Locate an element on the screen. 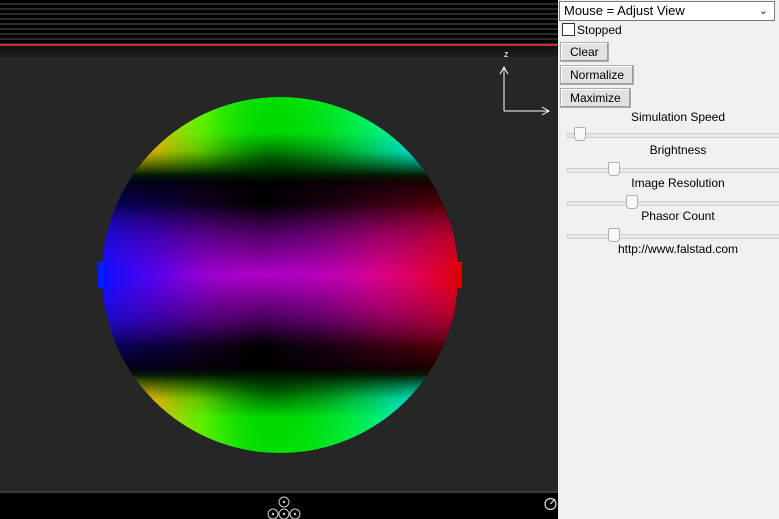 The image size is (779, 519). phasor-count-thumb is located at coordinates (614, 235).